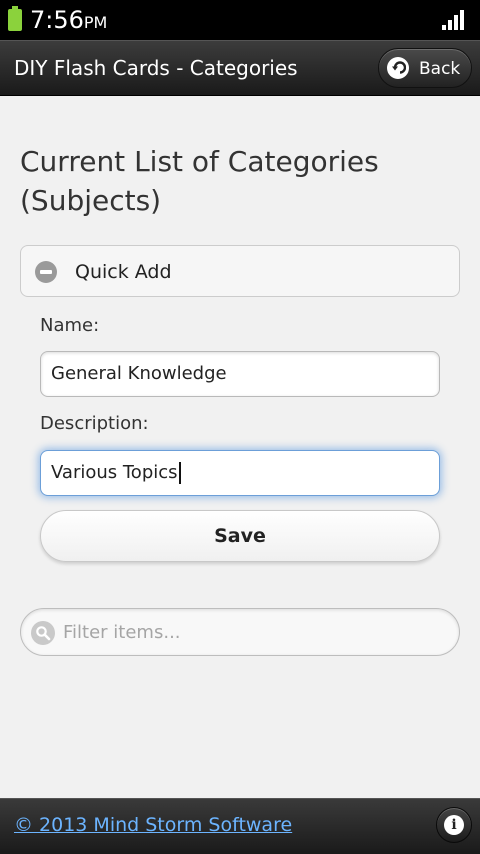 This screenshot has width=480, height=854. What do you see at coordinates (70, 325) in the screenshot?
I see `name-label: Name:` at bounding box center [70, 325].